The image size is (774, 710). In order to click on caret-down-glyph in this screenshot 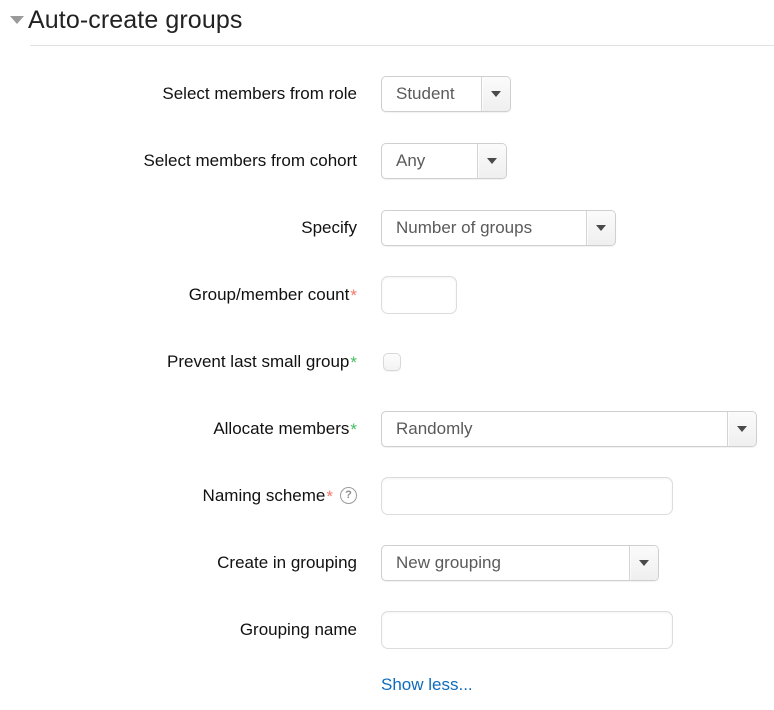, I will do `click(17, 20)`.